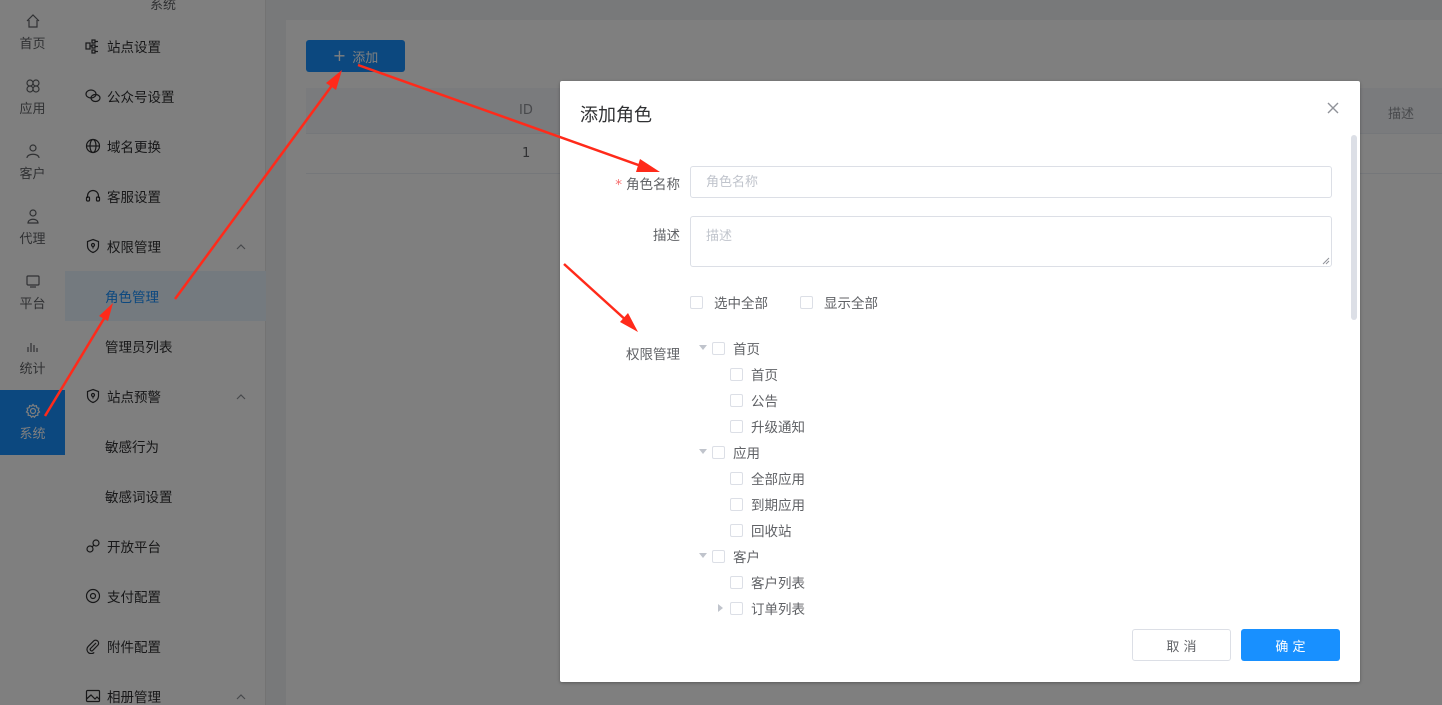 Image resolution: width=1442 pixels, height=705 pixels. I want to click on tree-node-label: 应用, so click(746, 454).